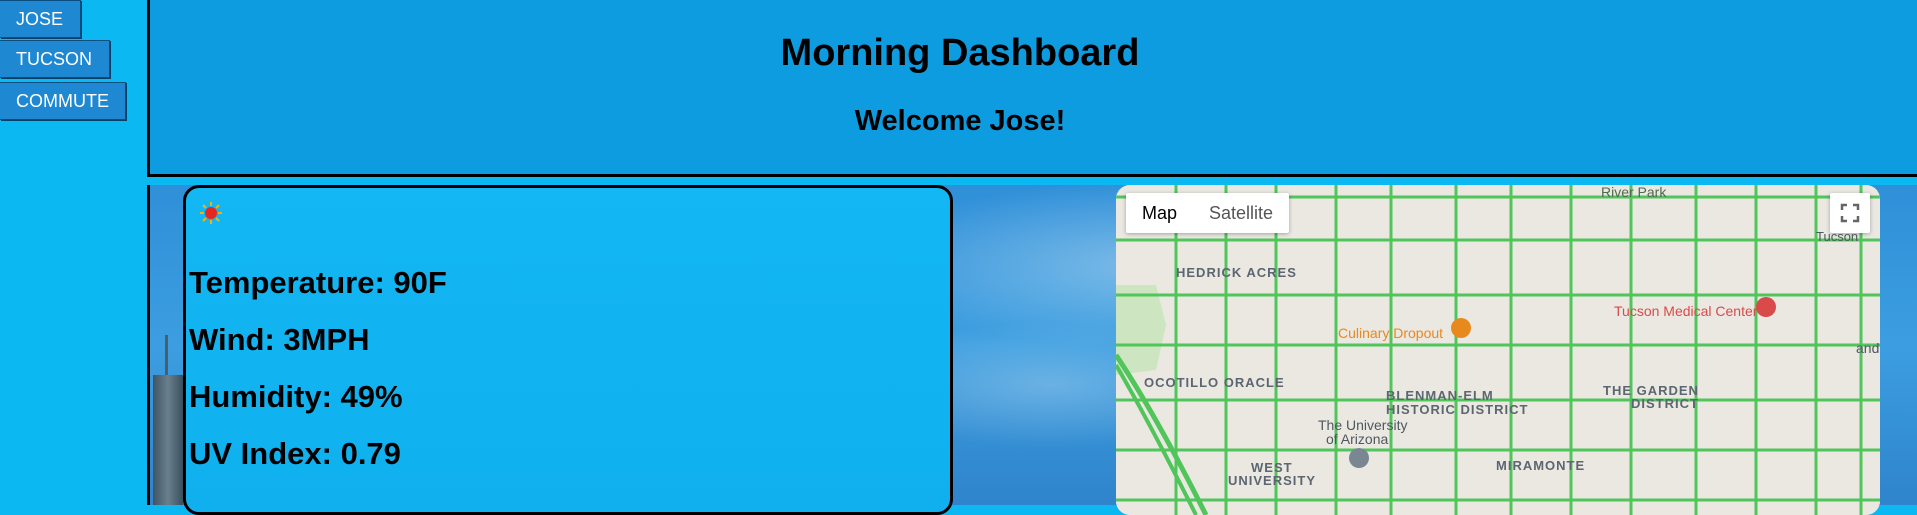 This screenshot has height=515, width=1917. I want to click on uv-index-text: UV Index: 0.79, so click(295, 453).